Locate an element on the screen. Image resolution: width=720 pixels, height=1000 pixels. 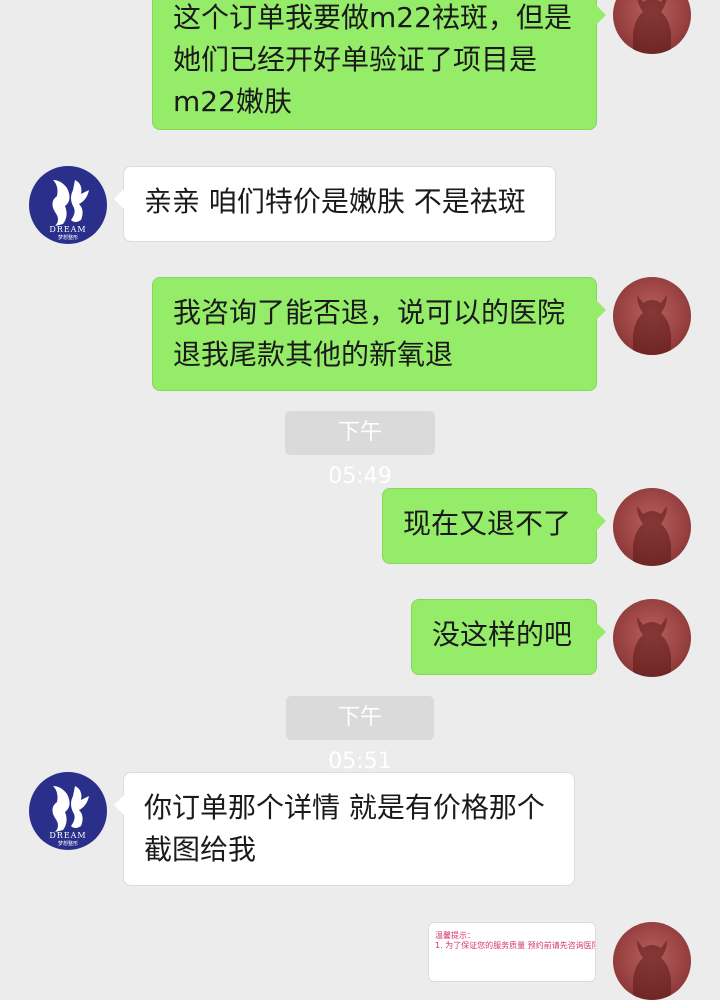
image-text-line: 1. 为了保证您的服务质量 预约前请先咨询医院 | 已经完成 is located at coordinates (515, 945).